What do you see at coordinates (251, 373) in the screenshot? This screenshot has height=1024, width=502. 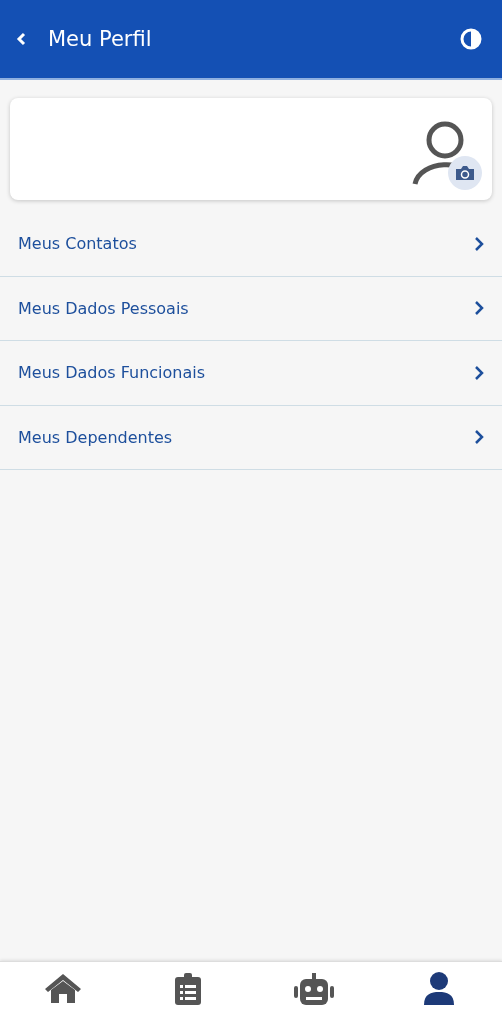 I see `menu-item: Meus Dados Funcionais` at bounding box center [251, 373].